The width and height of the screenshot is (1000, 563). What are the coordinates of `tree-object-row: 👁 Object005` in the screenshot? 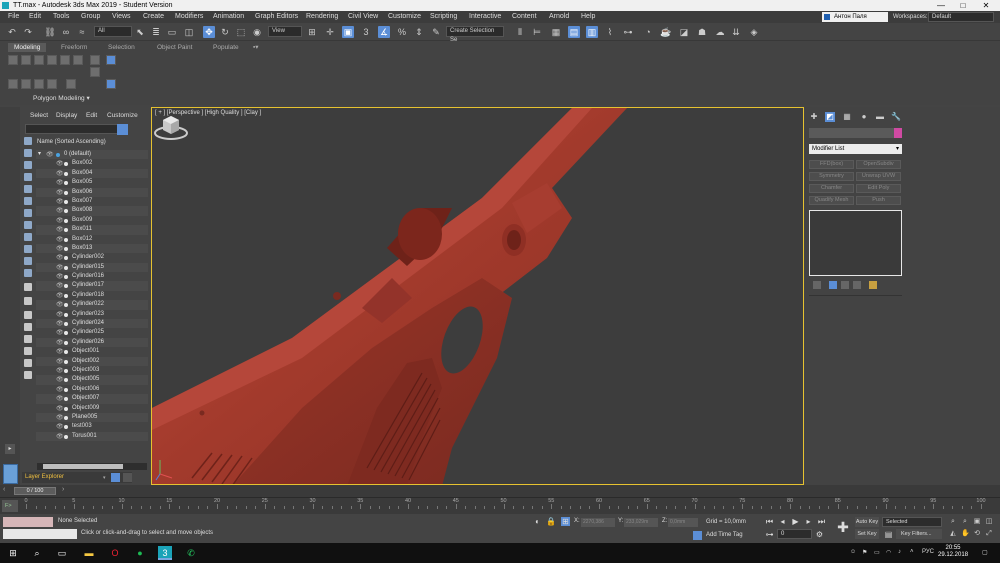 It's located at (92, 380).